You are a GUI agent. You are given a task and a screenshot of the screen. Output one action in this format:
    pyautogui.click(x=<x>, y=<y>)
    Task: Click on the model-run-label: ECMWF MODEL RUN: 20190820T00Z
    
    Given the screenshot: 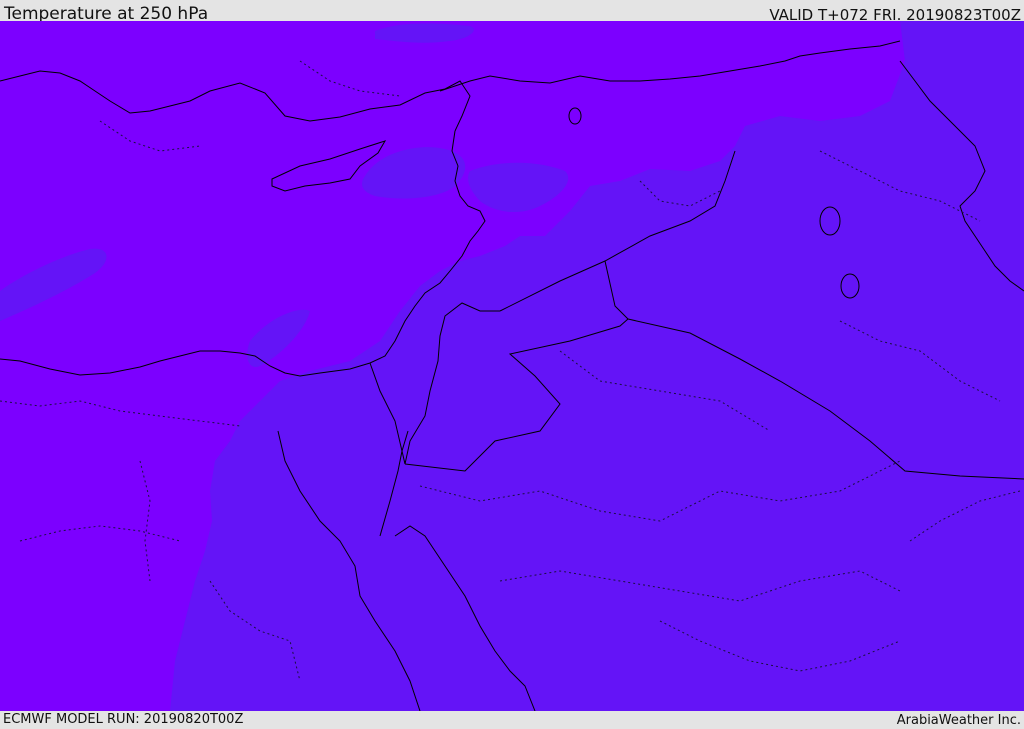 What is the action you would take?
    pyautogui.click(x=123, y=719)
    